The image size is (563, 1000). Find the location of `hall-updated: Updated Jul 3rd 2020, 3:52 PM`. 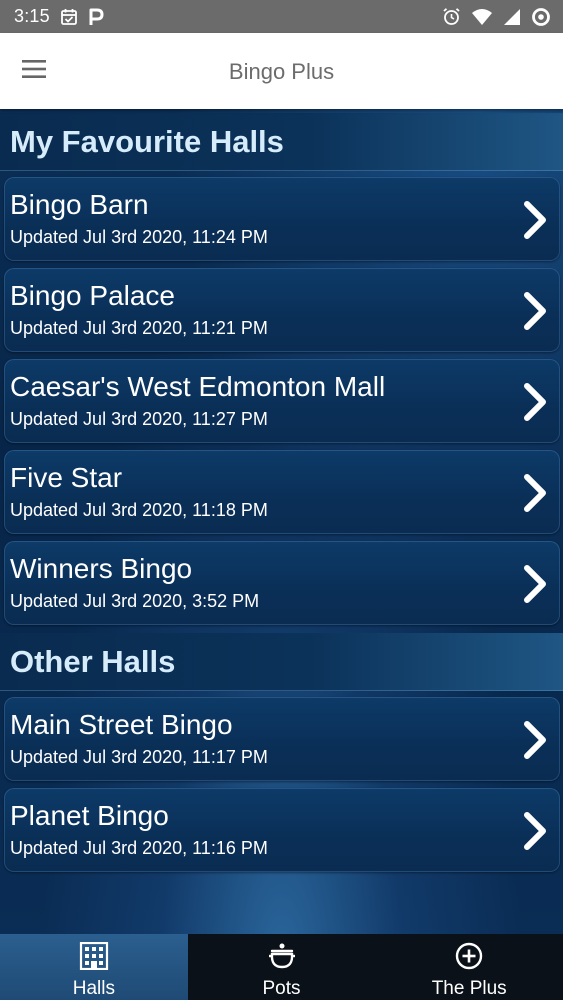

hall-updated: Updated Jul 3rd 2020, 3:52 PM is located at coordinates (135, 601).